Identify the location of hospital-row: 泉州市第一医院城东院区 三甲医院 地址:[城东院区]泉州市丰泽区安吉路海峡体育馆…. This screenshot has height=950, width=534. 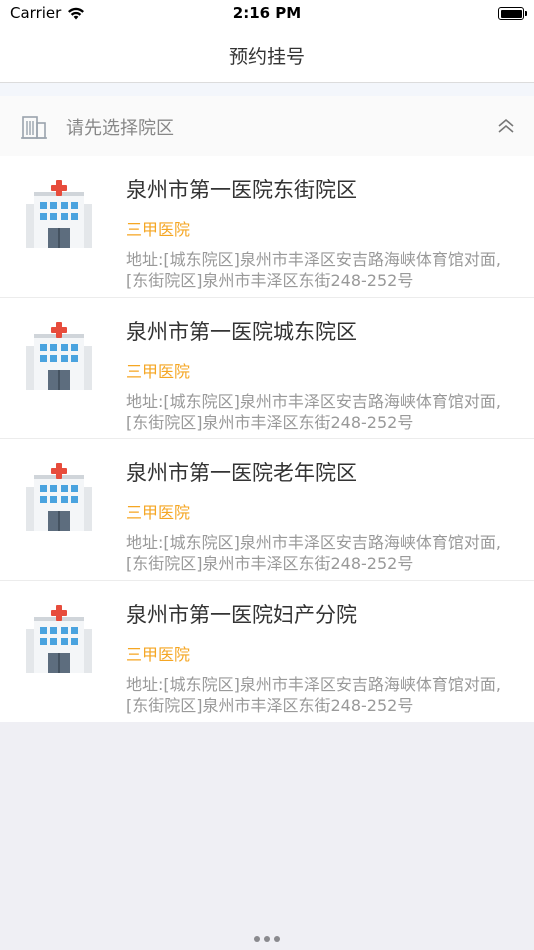
(267, 368).